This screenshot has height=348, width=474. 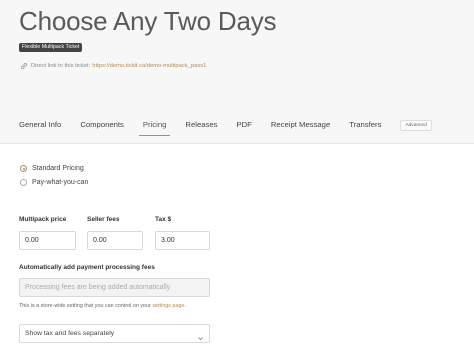 What do you see at coordinates (154, 129) in the screenshot?
I see `tab-pricing: Pricing` at bounding box center [154, 129].